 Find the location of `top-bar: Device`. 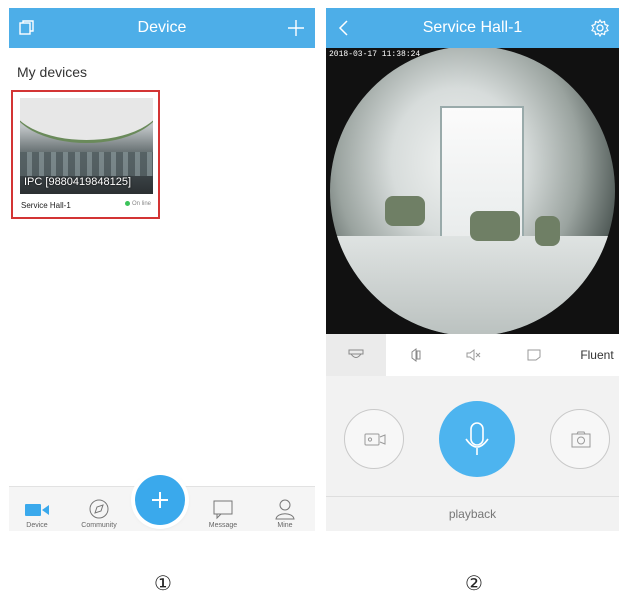

top-bar: Device is located at coordinates (162, 28).